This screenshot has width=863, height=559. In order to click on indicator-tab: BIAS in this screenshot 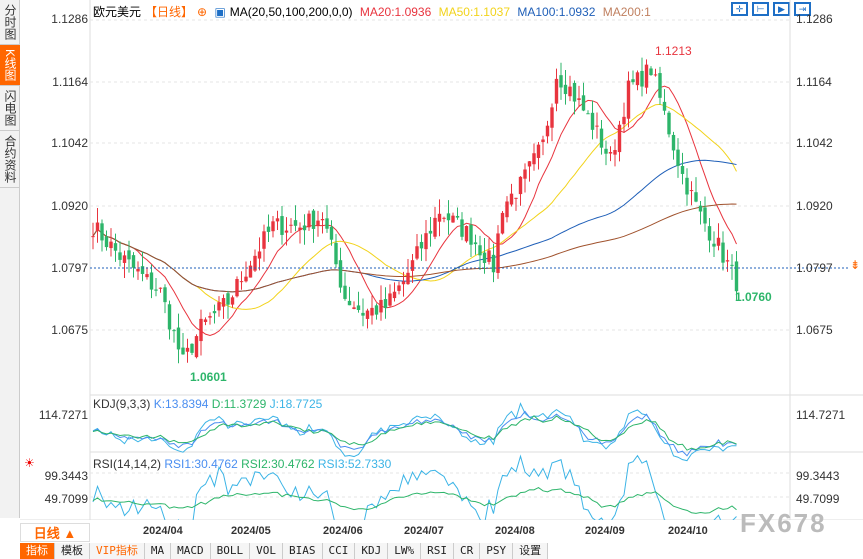, I will do `click(303, 551)`.